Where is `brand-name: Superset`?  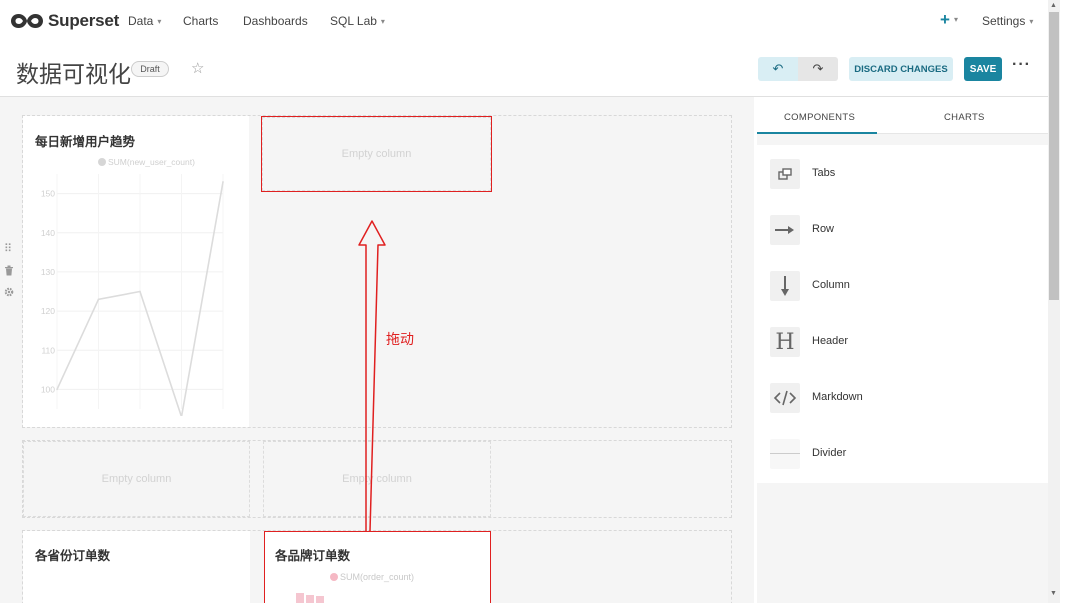 brand-name: Superset is located at coordinates (84, 20).